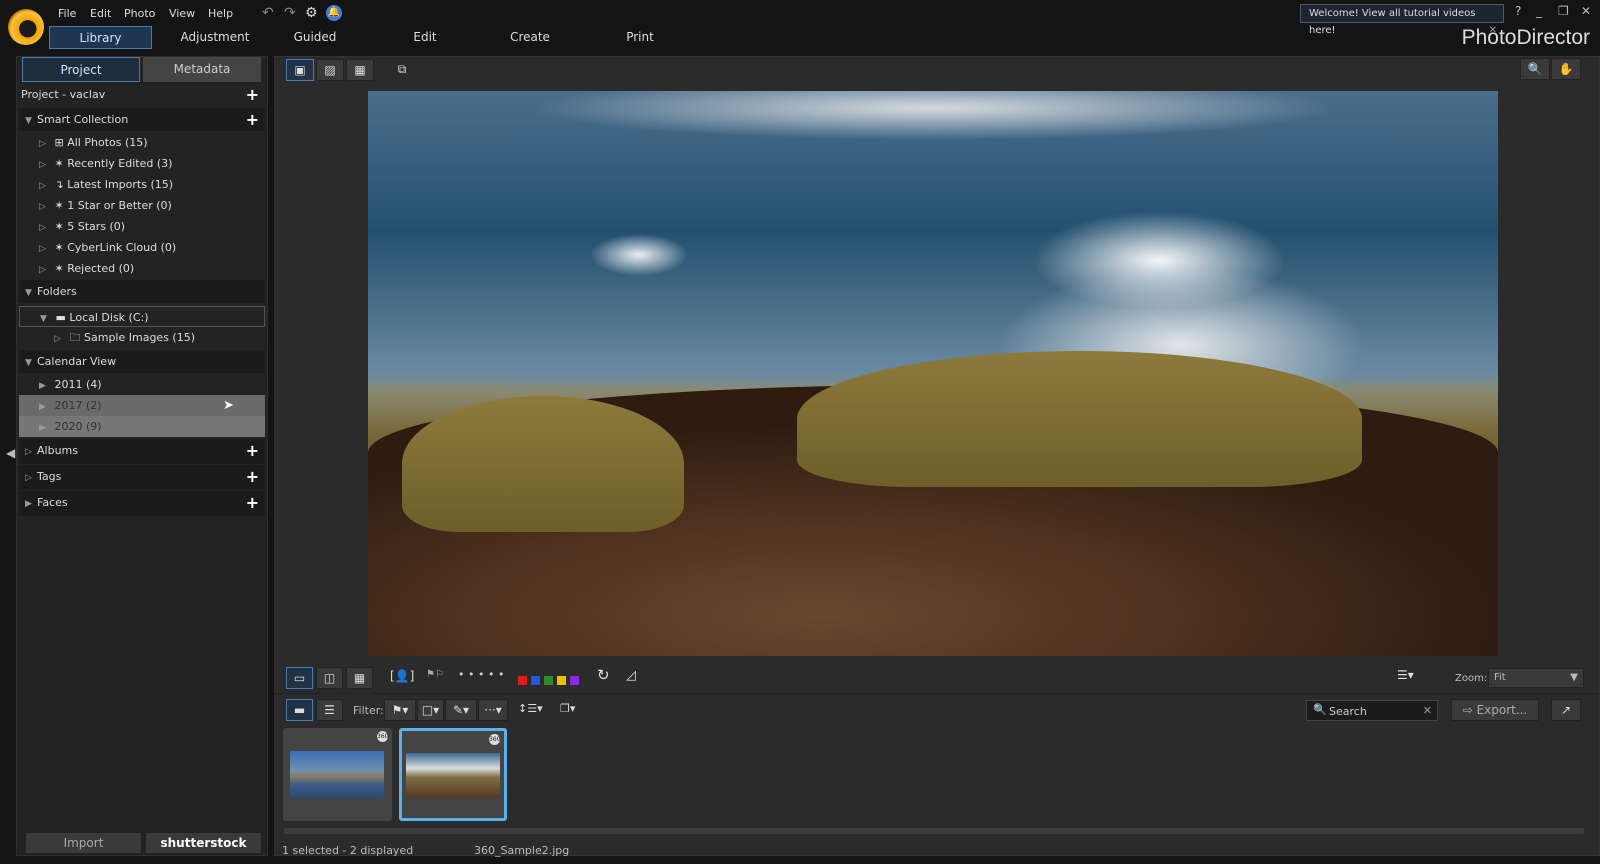 The image size is (1600, 864). What do you see at coordinates (142, 291) in the screenshot?
I see `folders-header: ▼ Folders` at bounding box center [142, 291].